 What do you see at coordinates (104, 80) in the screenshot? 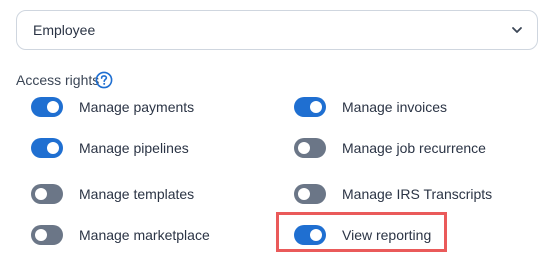
I see `question-circle-icon` at bounding box center [104, 80].